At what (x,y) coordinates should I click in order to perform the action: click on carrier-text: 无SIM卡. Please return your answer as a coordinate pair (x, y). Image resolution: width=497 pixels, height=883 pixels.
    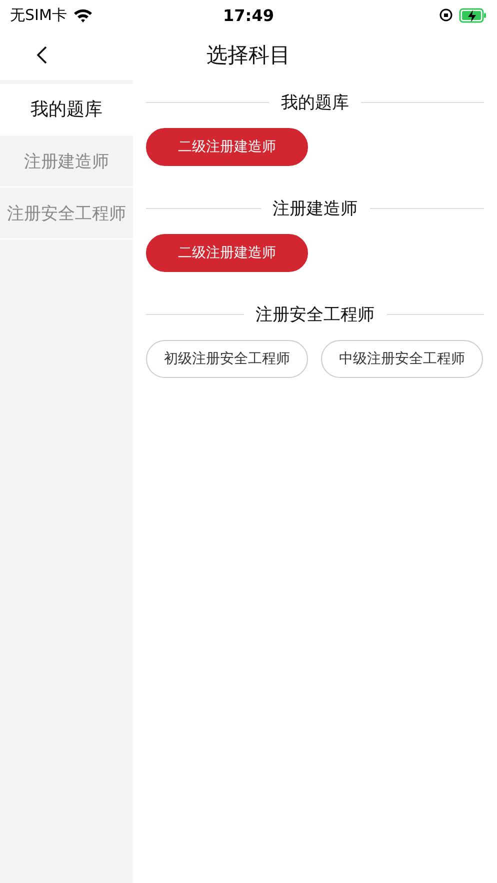
    Looking at the image, I should click on (38, 15).